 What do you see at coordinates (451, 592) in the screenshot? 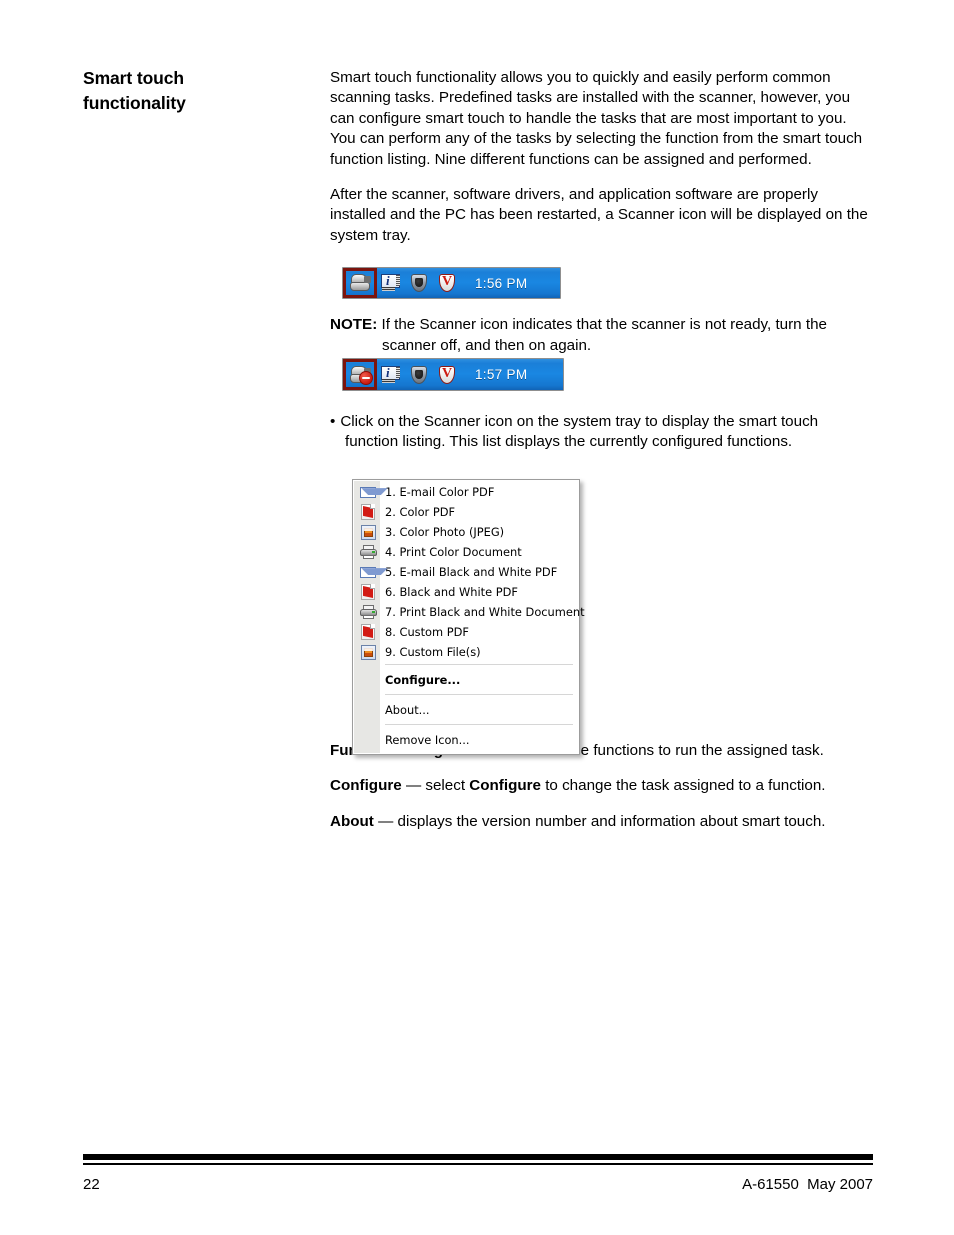
I see `menu-item-label: 6. Black and White PDF` at bounding box center [451, 592].